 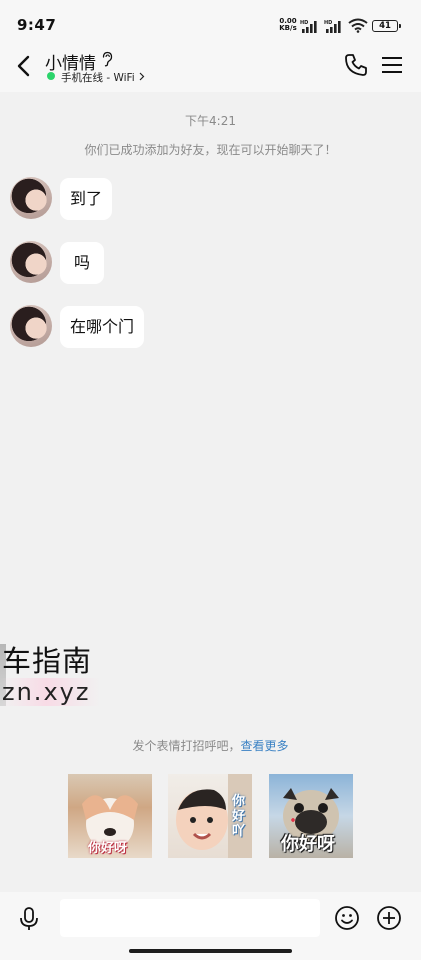 I want to click on emoji-icon, so click(x=347, y=918).